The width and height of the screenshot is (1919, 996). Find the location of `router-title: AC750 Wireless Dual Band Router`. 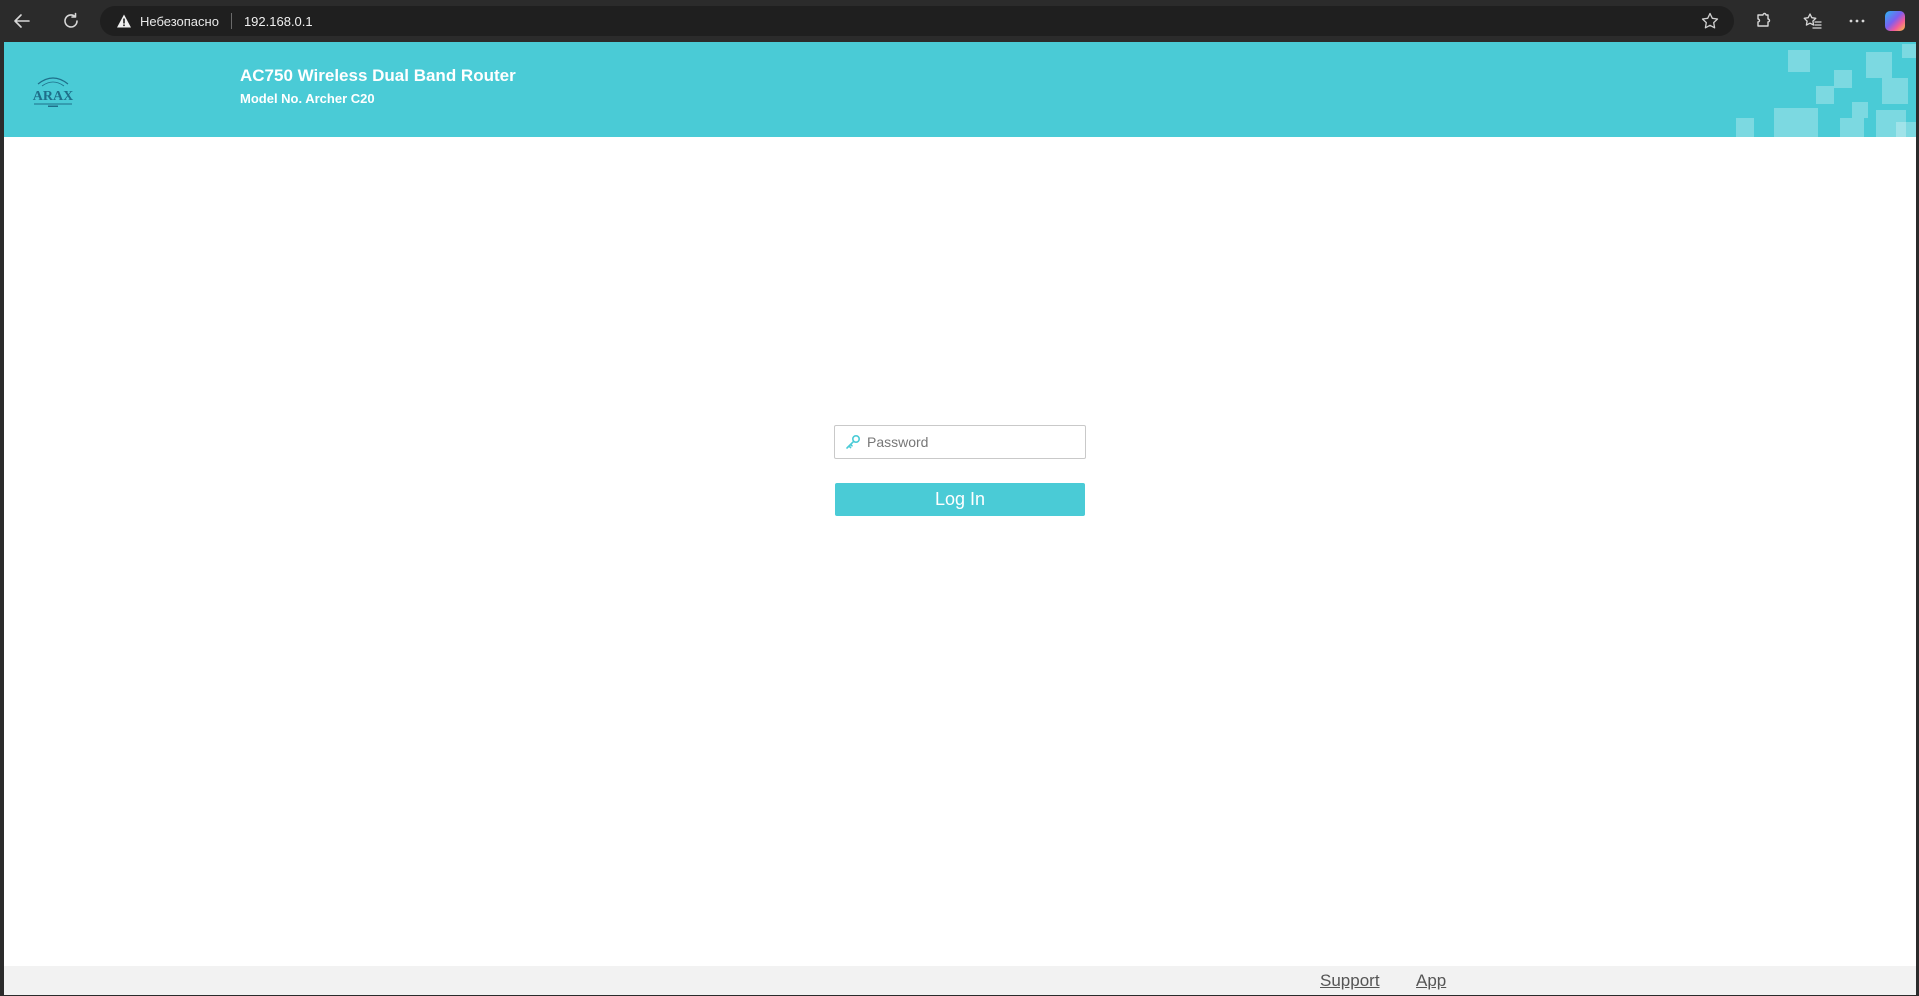

router-title: AC750 Wireless Dual Band Router is located at coordinates (378, 75).